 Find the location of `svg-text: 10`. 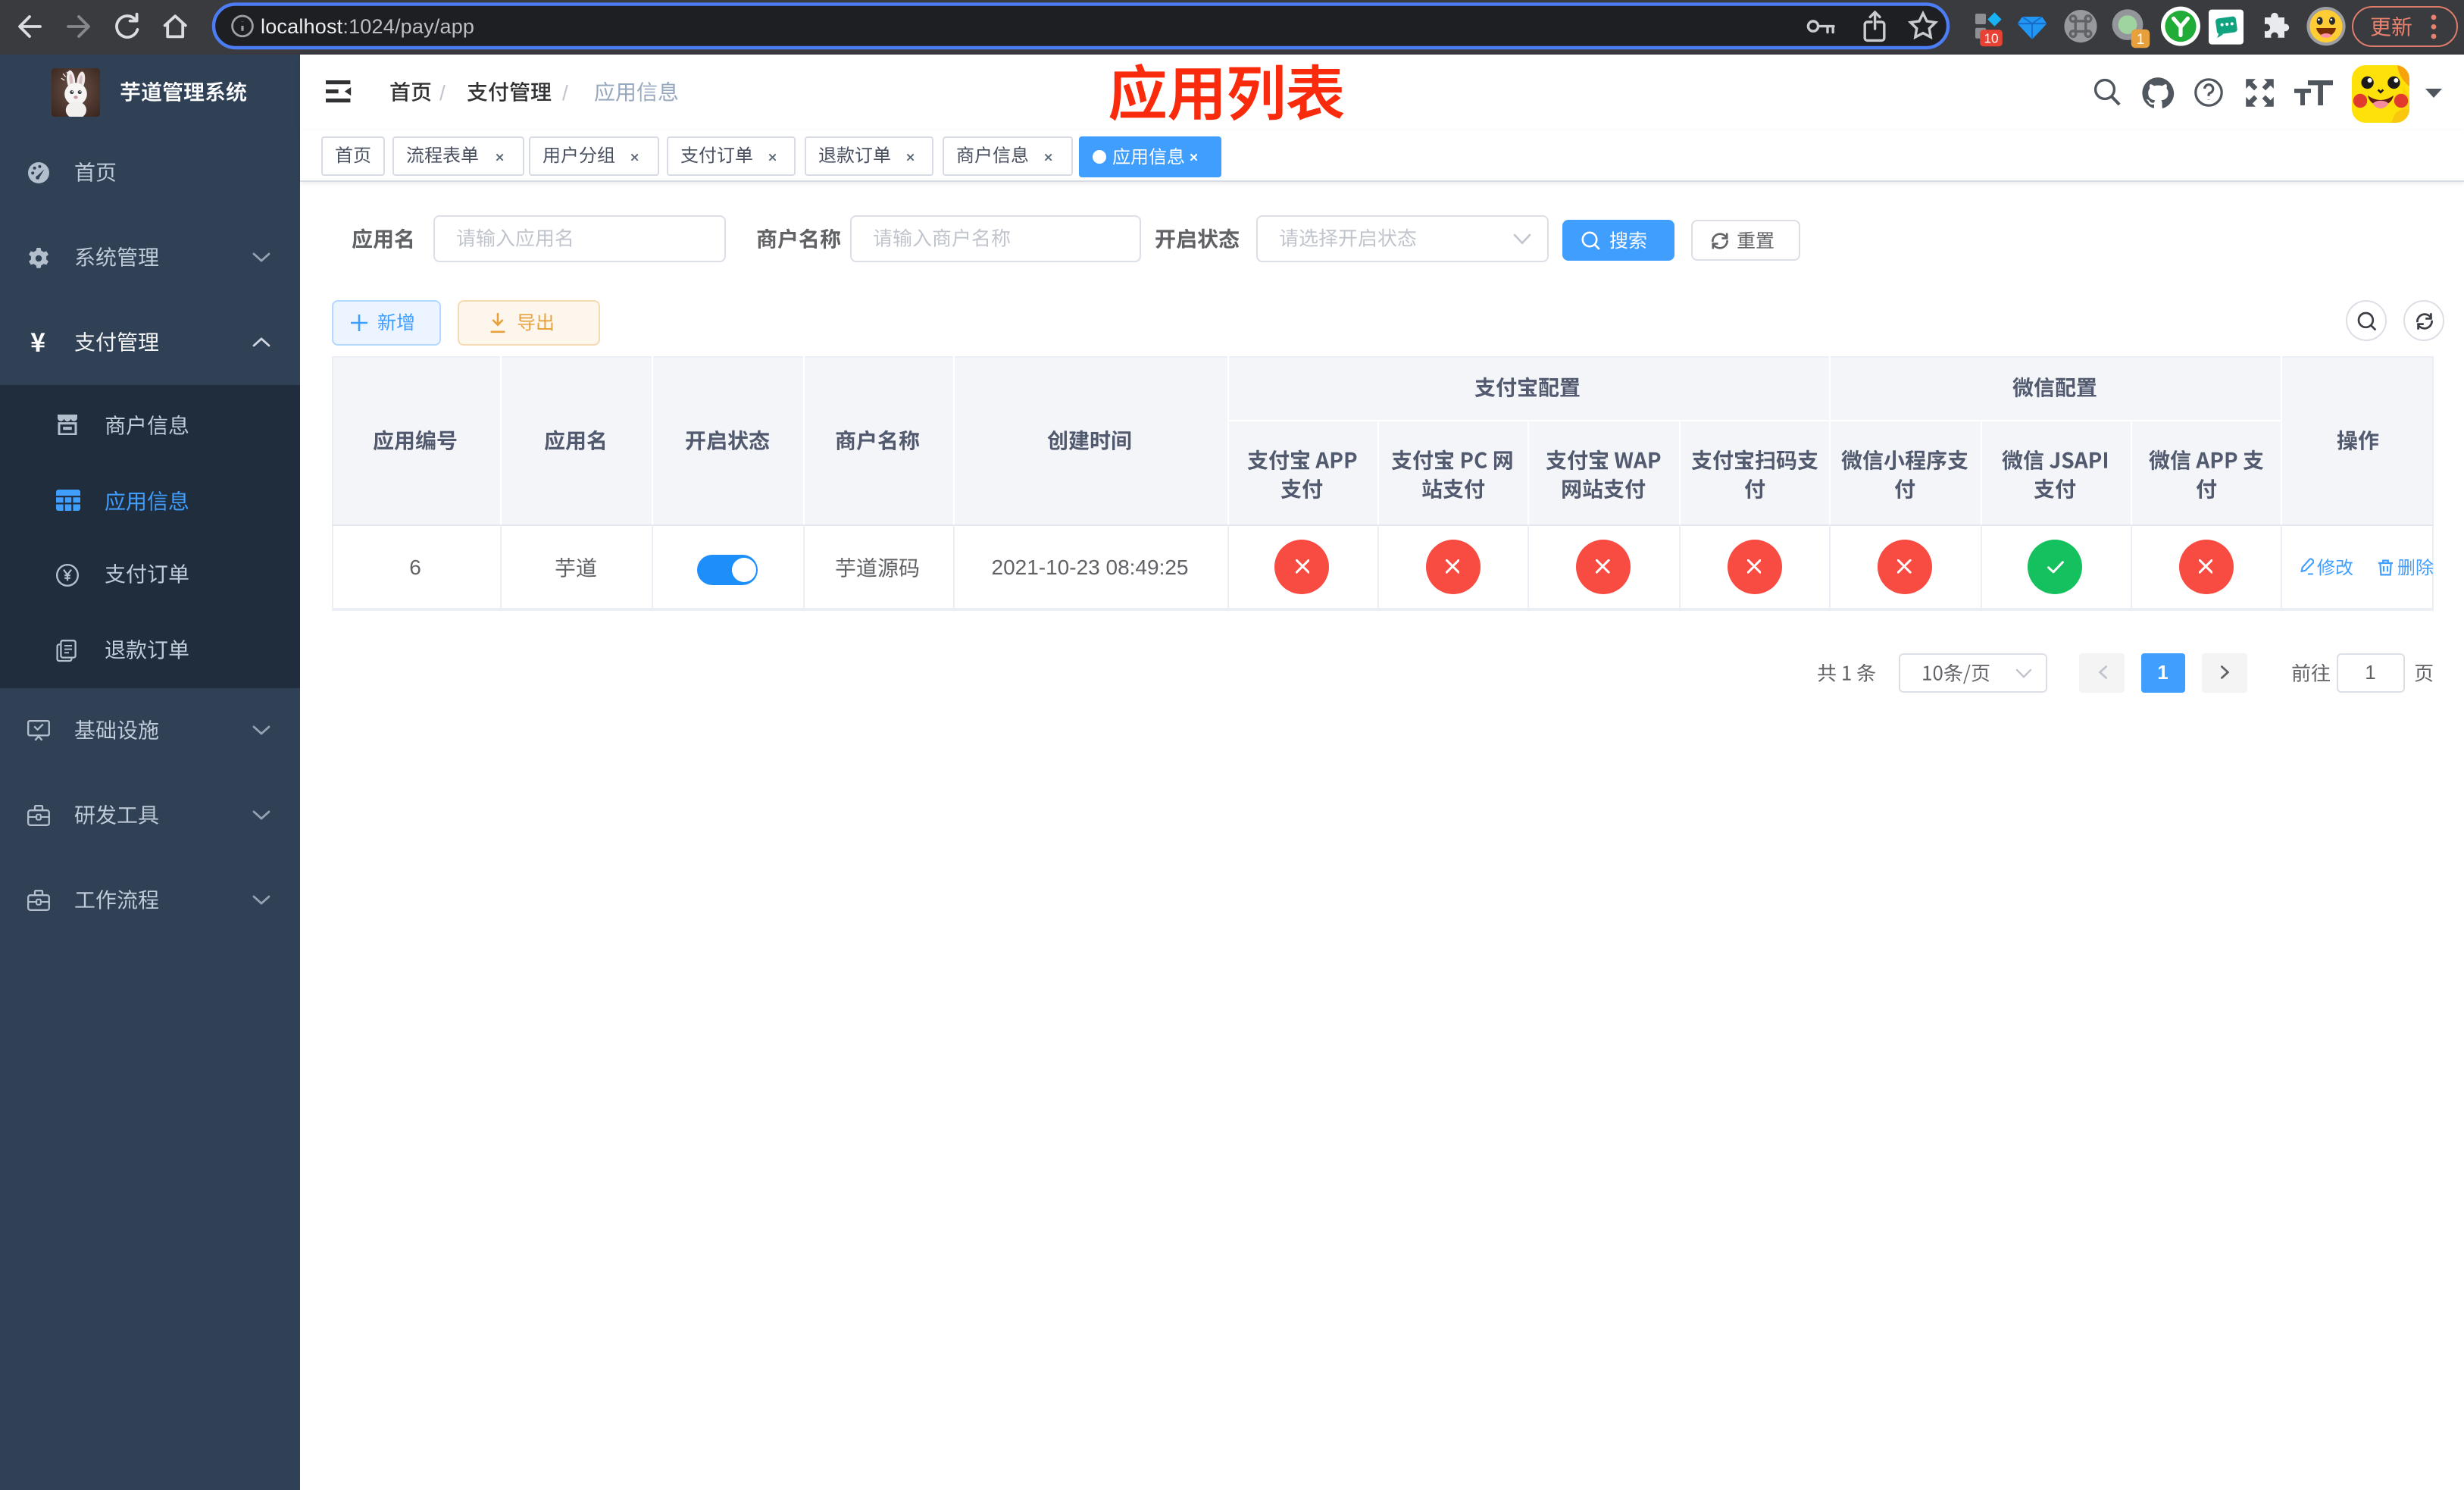

svg-text: 10 is located at coordinates (1991, 38).